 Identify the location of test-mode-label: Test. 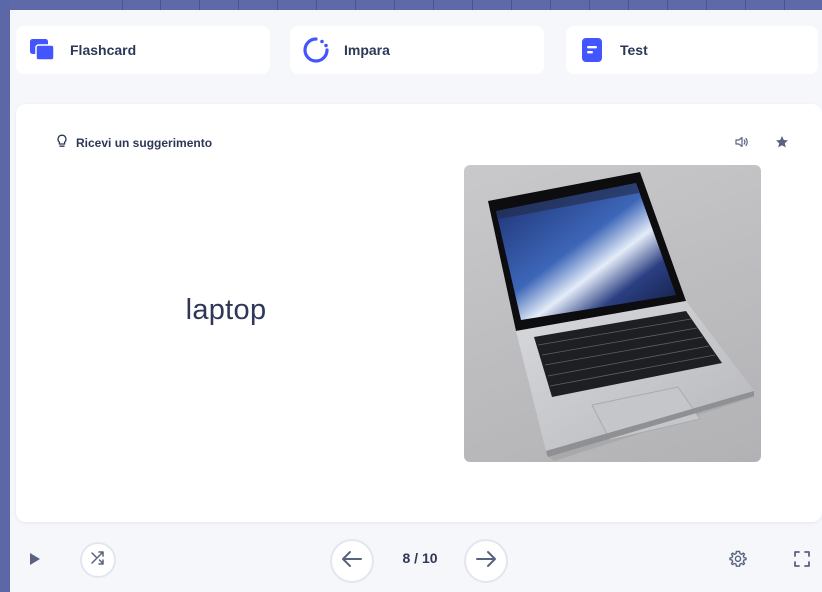
(634, 50).